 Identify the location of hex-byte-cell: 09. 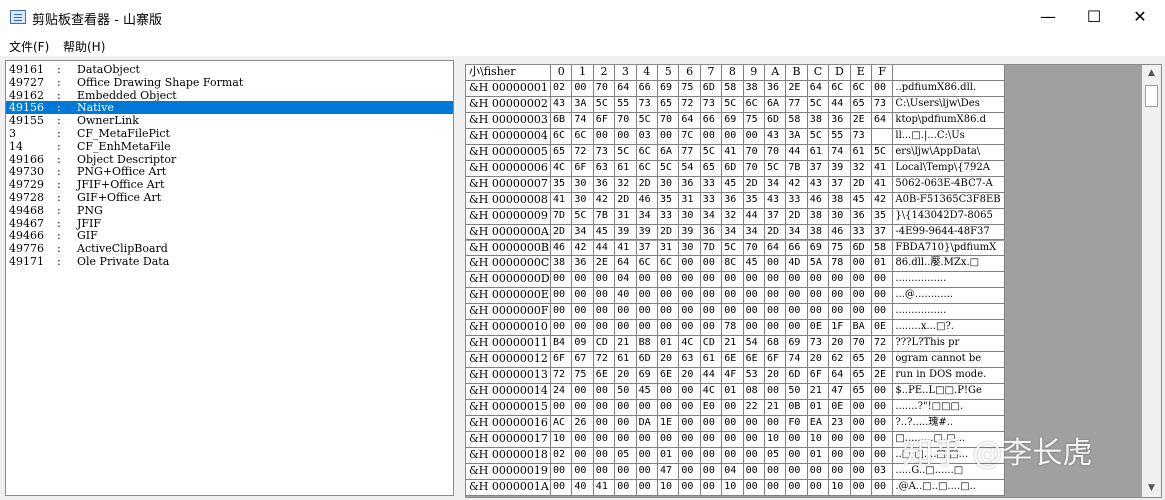
(583, 344).